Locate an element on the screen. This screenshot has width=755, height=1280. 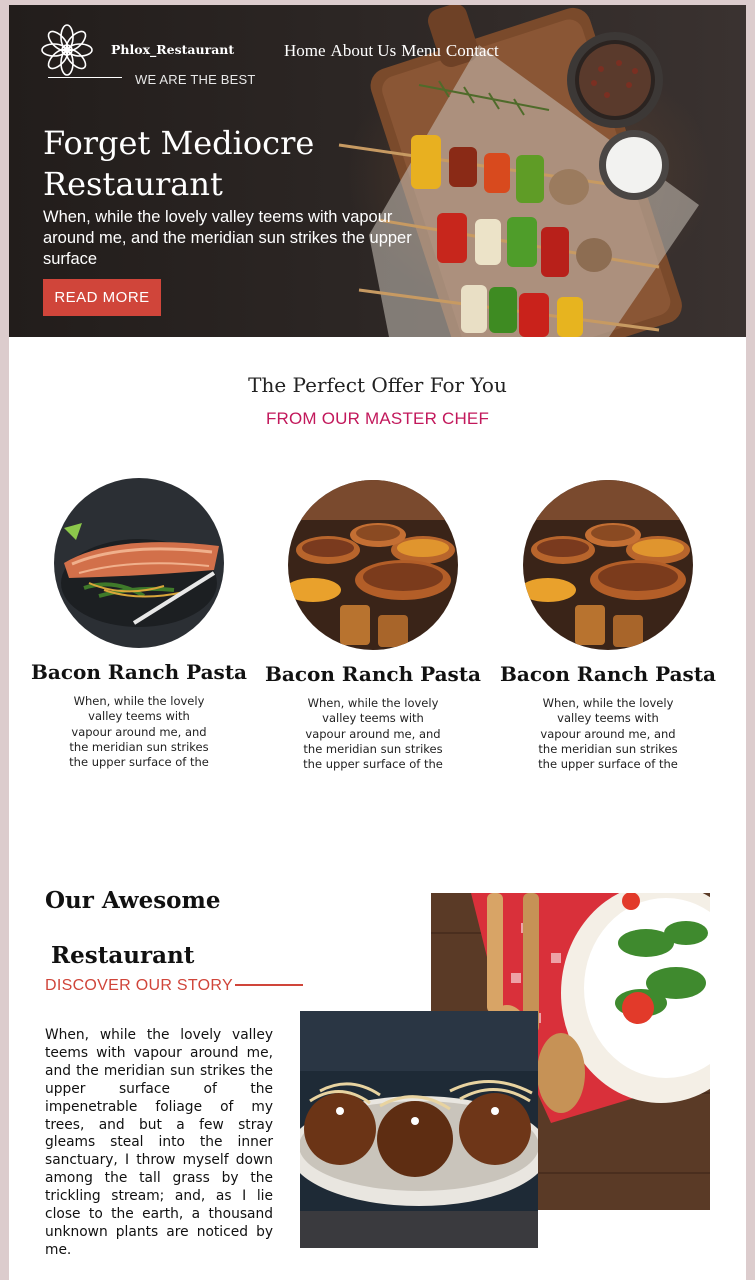
story-title-line2: Restaurant is located at coordinates (123, 955).